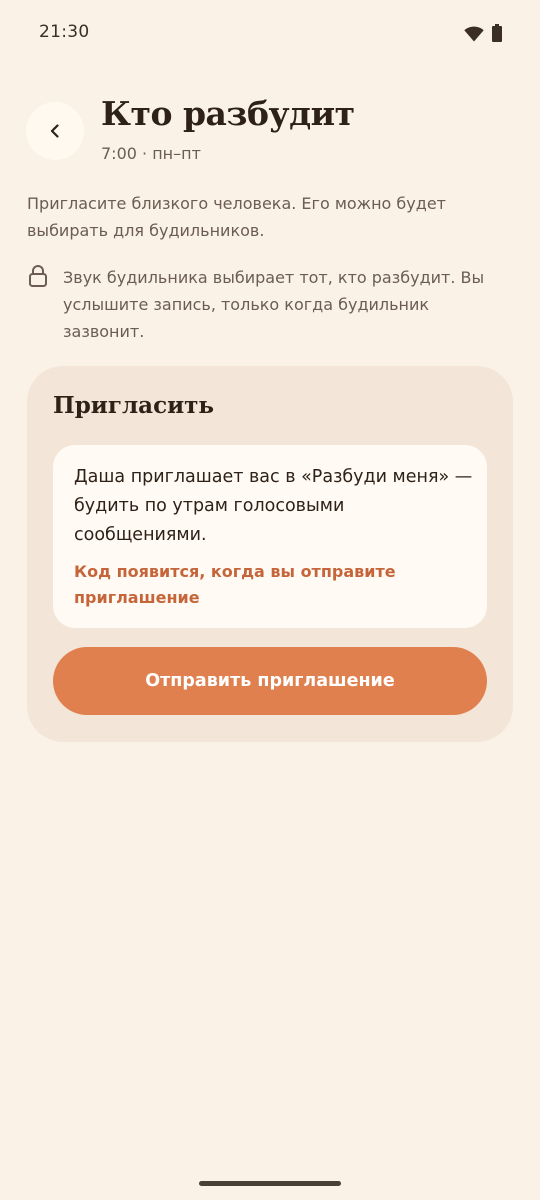  I want to click on battery-icon, so click(497, 33).